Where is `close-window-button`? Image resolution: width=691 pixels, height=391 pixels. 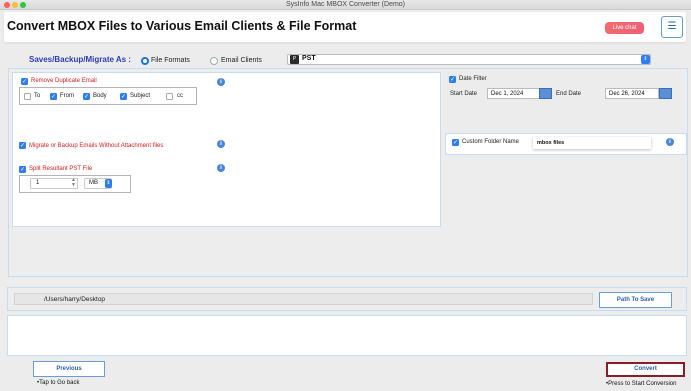 close-window-button is located at coordinates (7, 5).